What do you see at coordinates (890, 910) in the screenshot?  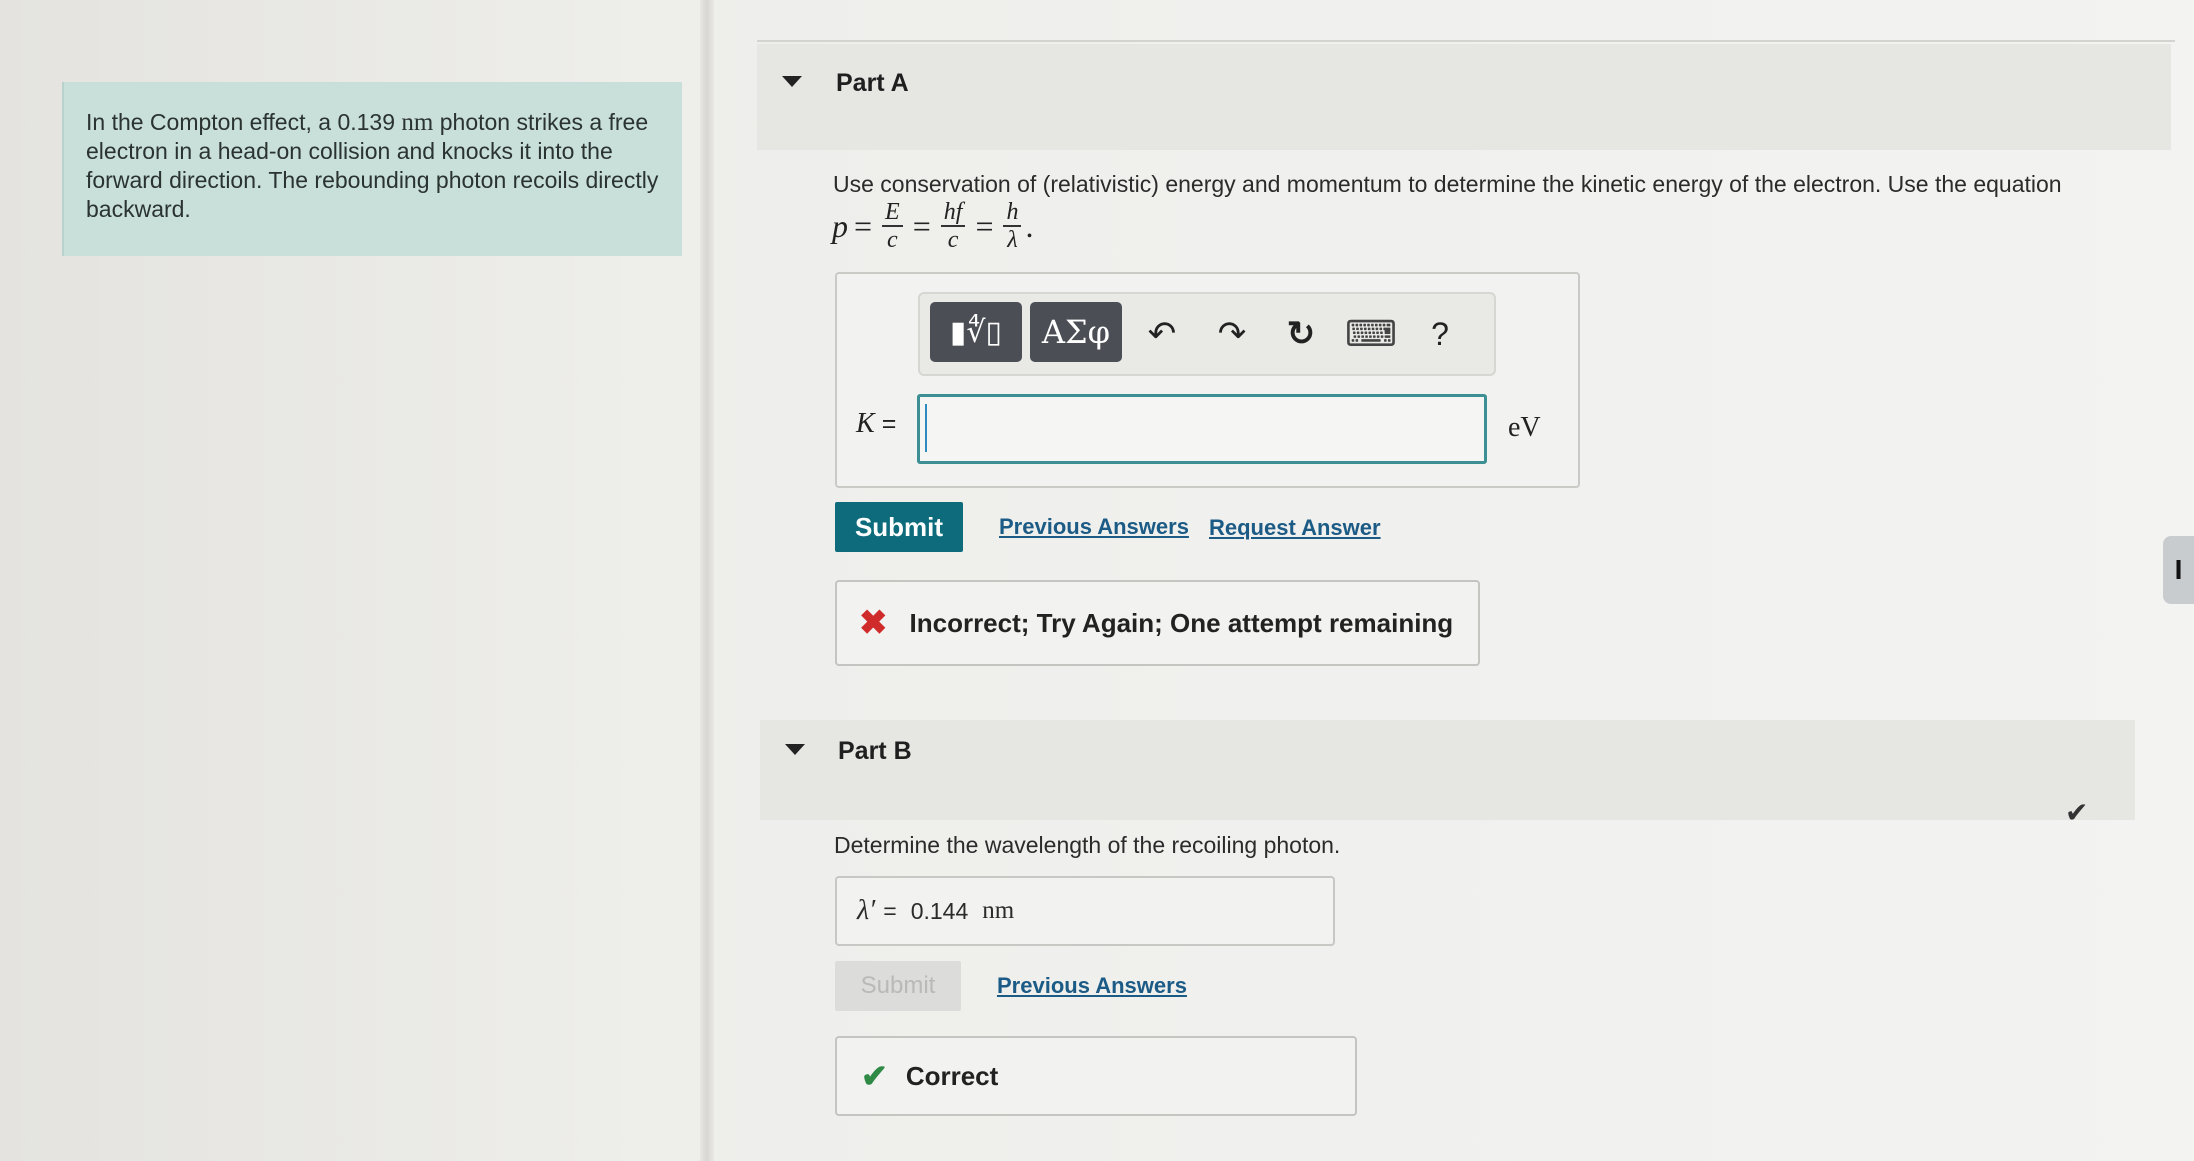 I see `lambda-equals: =` at bounding box center [890, 910].